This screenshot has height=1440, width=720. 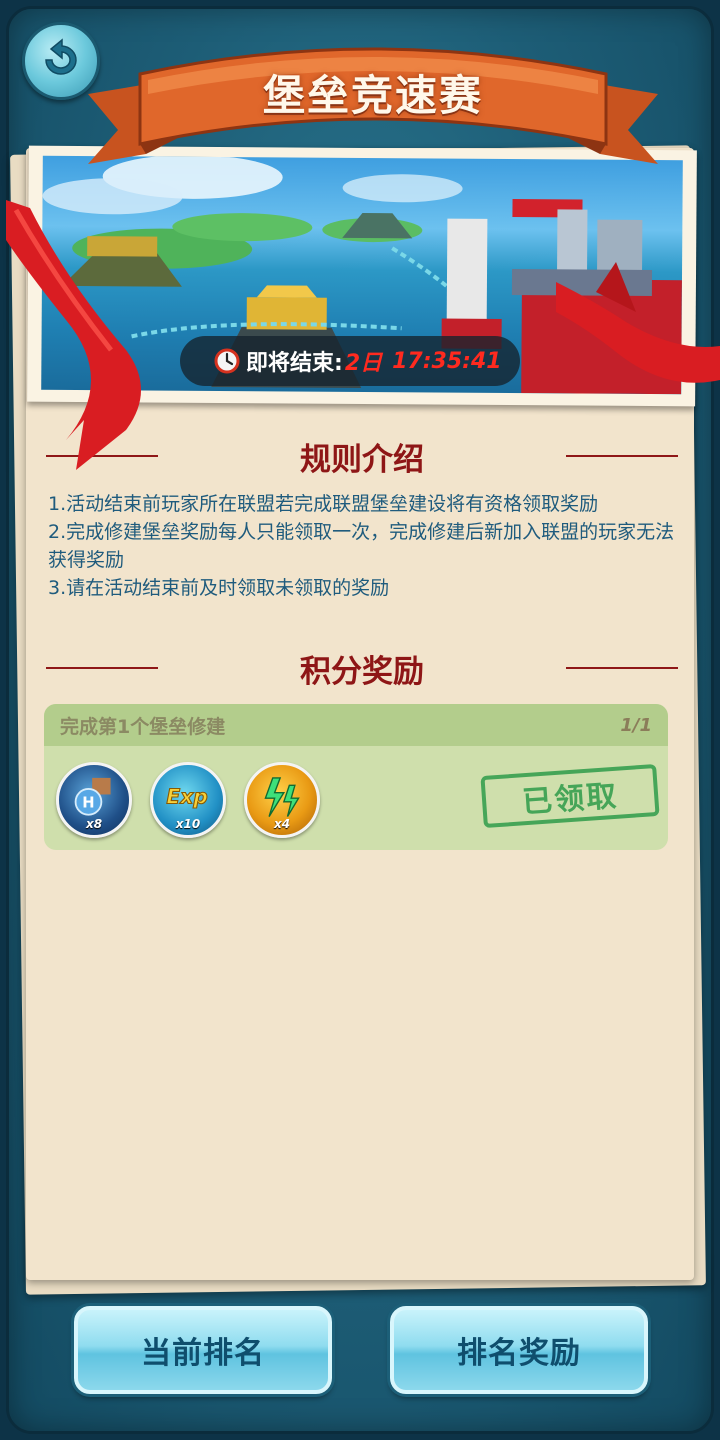 What do you see at coordinates (294, 363) in the screenshot?
I see `timer-label: 即将结束:` at bounding box center [294, 363].